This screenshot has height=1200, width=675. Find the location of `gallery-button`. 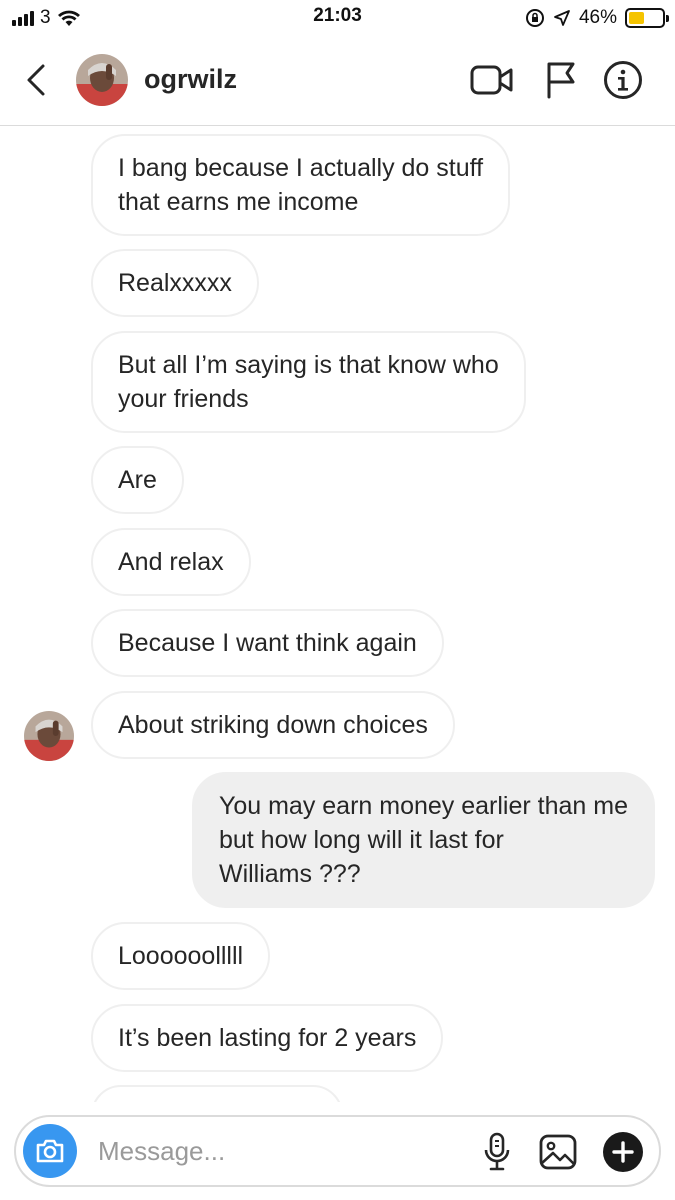

gallery-button is located at coordinates (558, 1152).